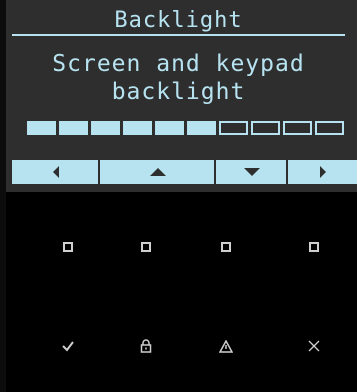 The image size is (357, 392). Describe the element at coordinates (178, 35) in the screenshot. I see `title-underline` at that location.